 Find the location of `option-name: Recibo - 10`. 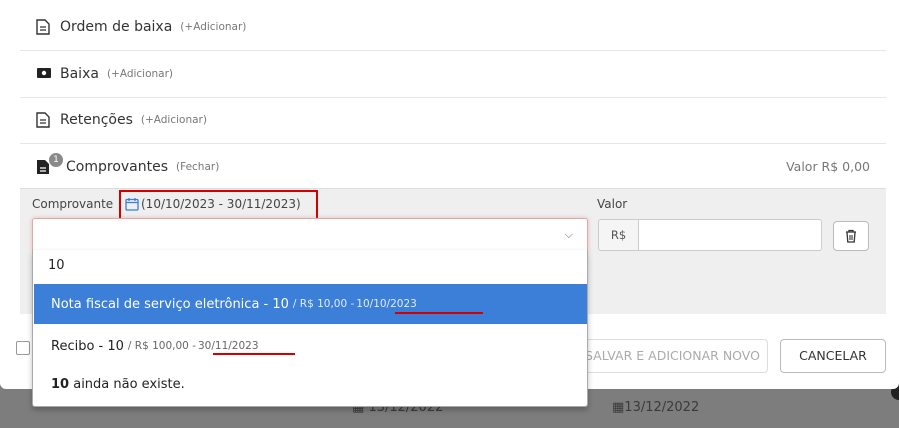

option-name: Recibo - 10 is located at coordinates (87, 346).